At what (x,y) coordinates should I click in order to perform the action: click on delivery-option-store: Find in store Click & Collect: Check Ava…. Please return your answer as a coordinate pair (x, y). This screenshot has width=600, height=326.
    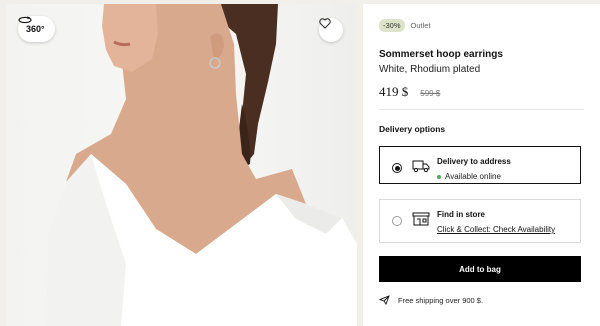
    Looking at the image, I should click on (480, 221).